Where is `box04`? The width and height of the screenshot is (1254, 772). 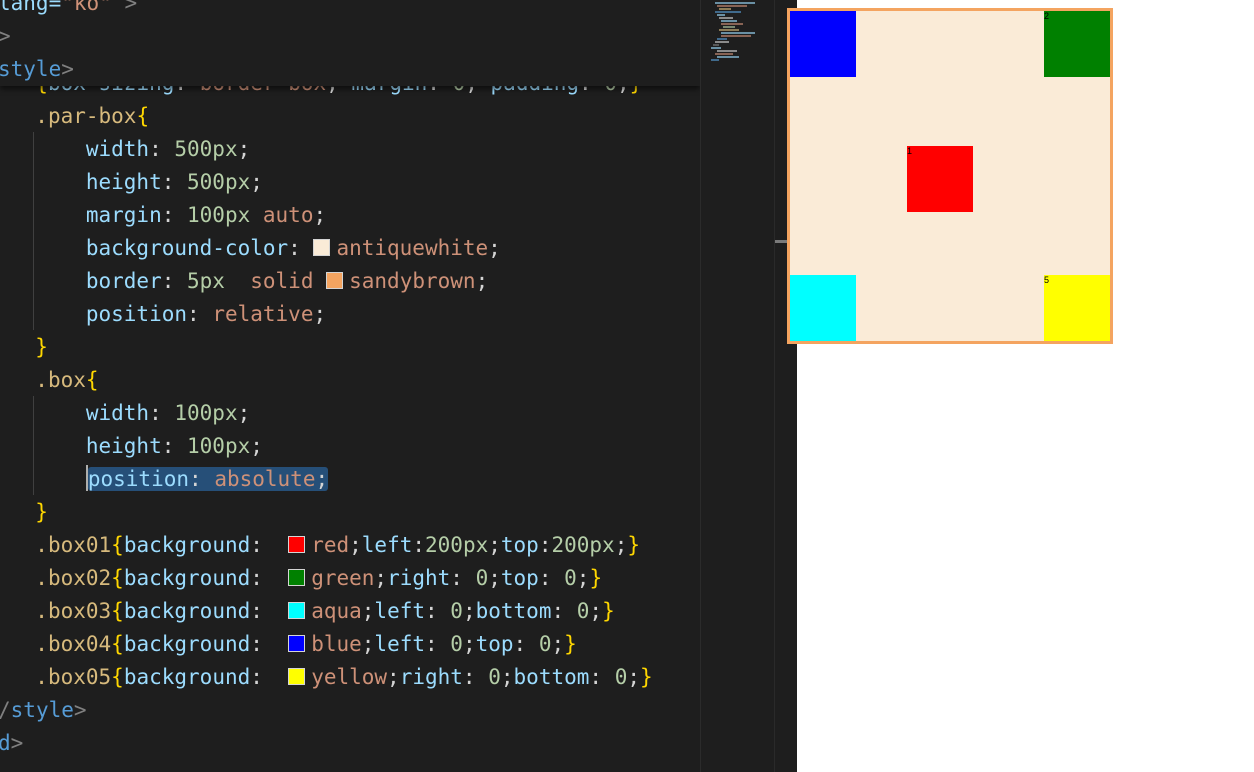 box04 is located at coordinates (823, 44).